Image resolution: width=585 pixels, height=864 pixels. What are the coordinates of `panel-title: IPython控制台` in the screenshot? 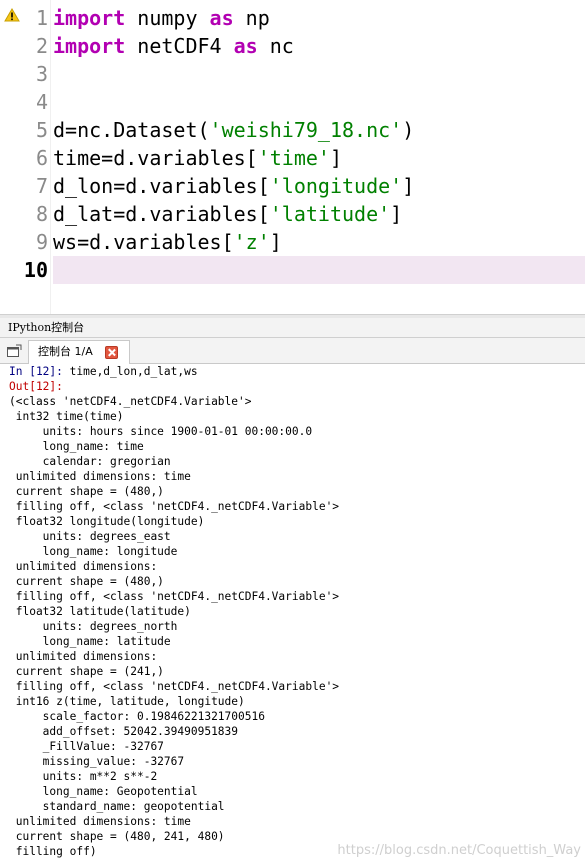 It's located at (46, 327).